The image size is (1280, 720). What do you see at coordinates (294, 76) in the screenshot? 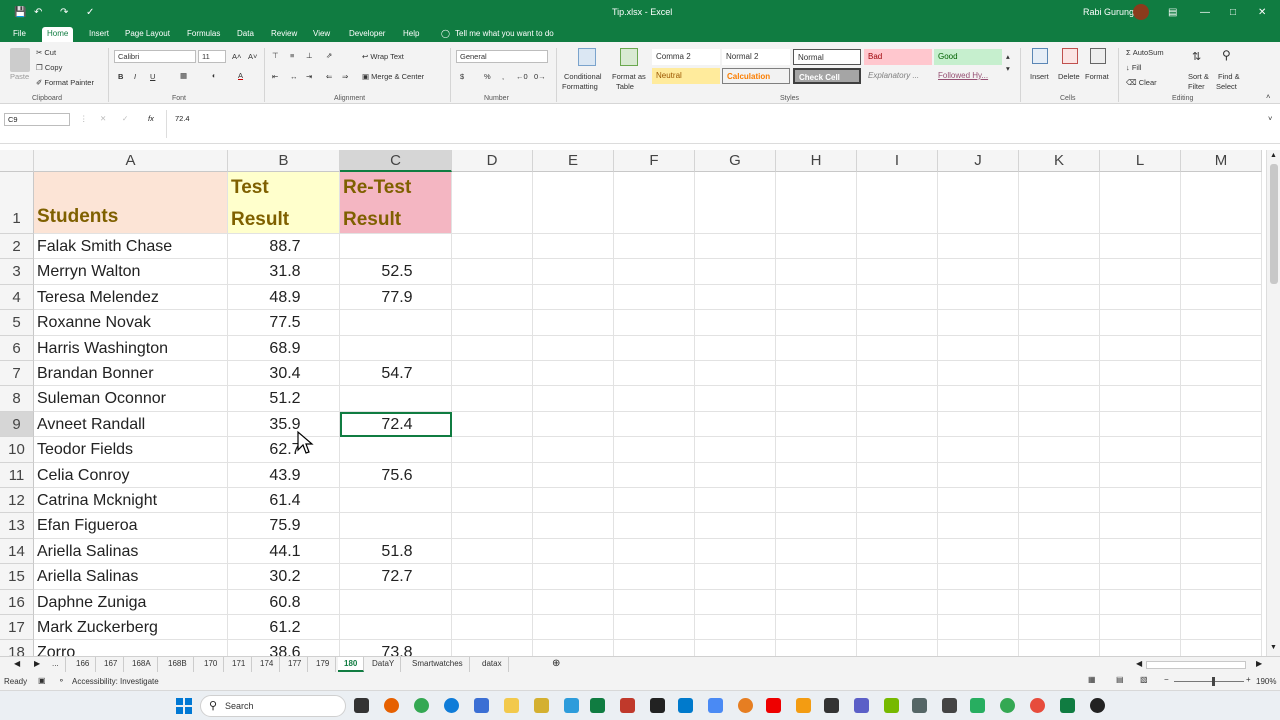
I see `align-center-icon: ↔` at bounding box center [294, 76].